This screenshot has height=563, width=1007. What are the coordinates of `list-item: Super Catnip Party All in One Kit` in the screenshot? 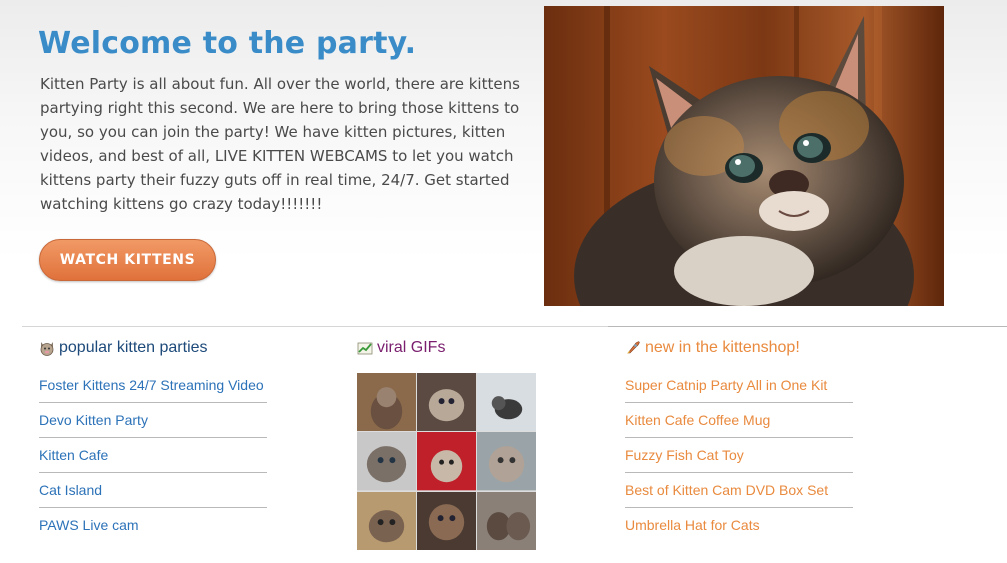 It's located at (739, 385).